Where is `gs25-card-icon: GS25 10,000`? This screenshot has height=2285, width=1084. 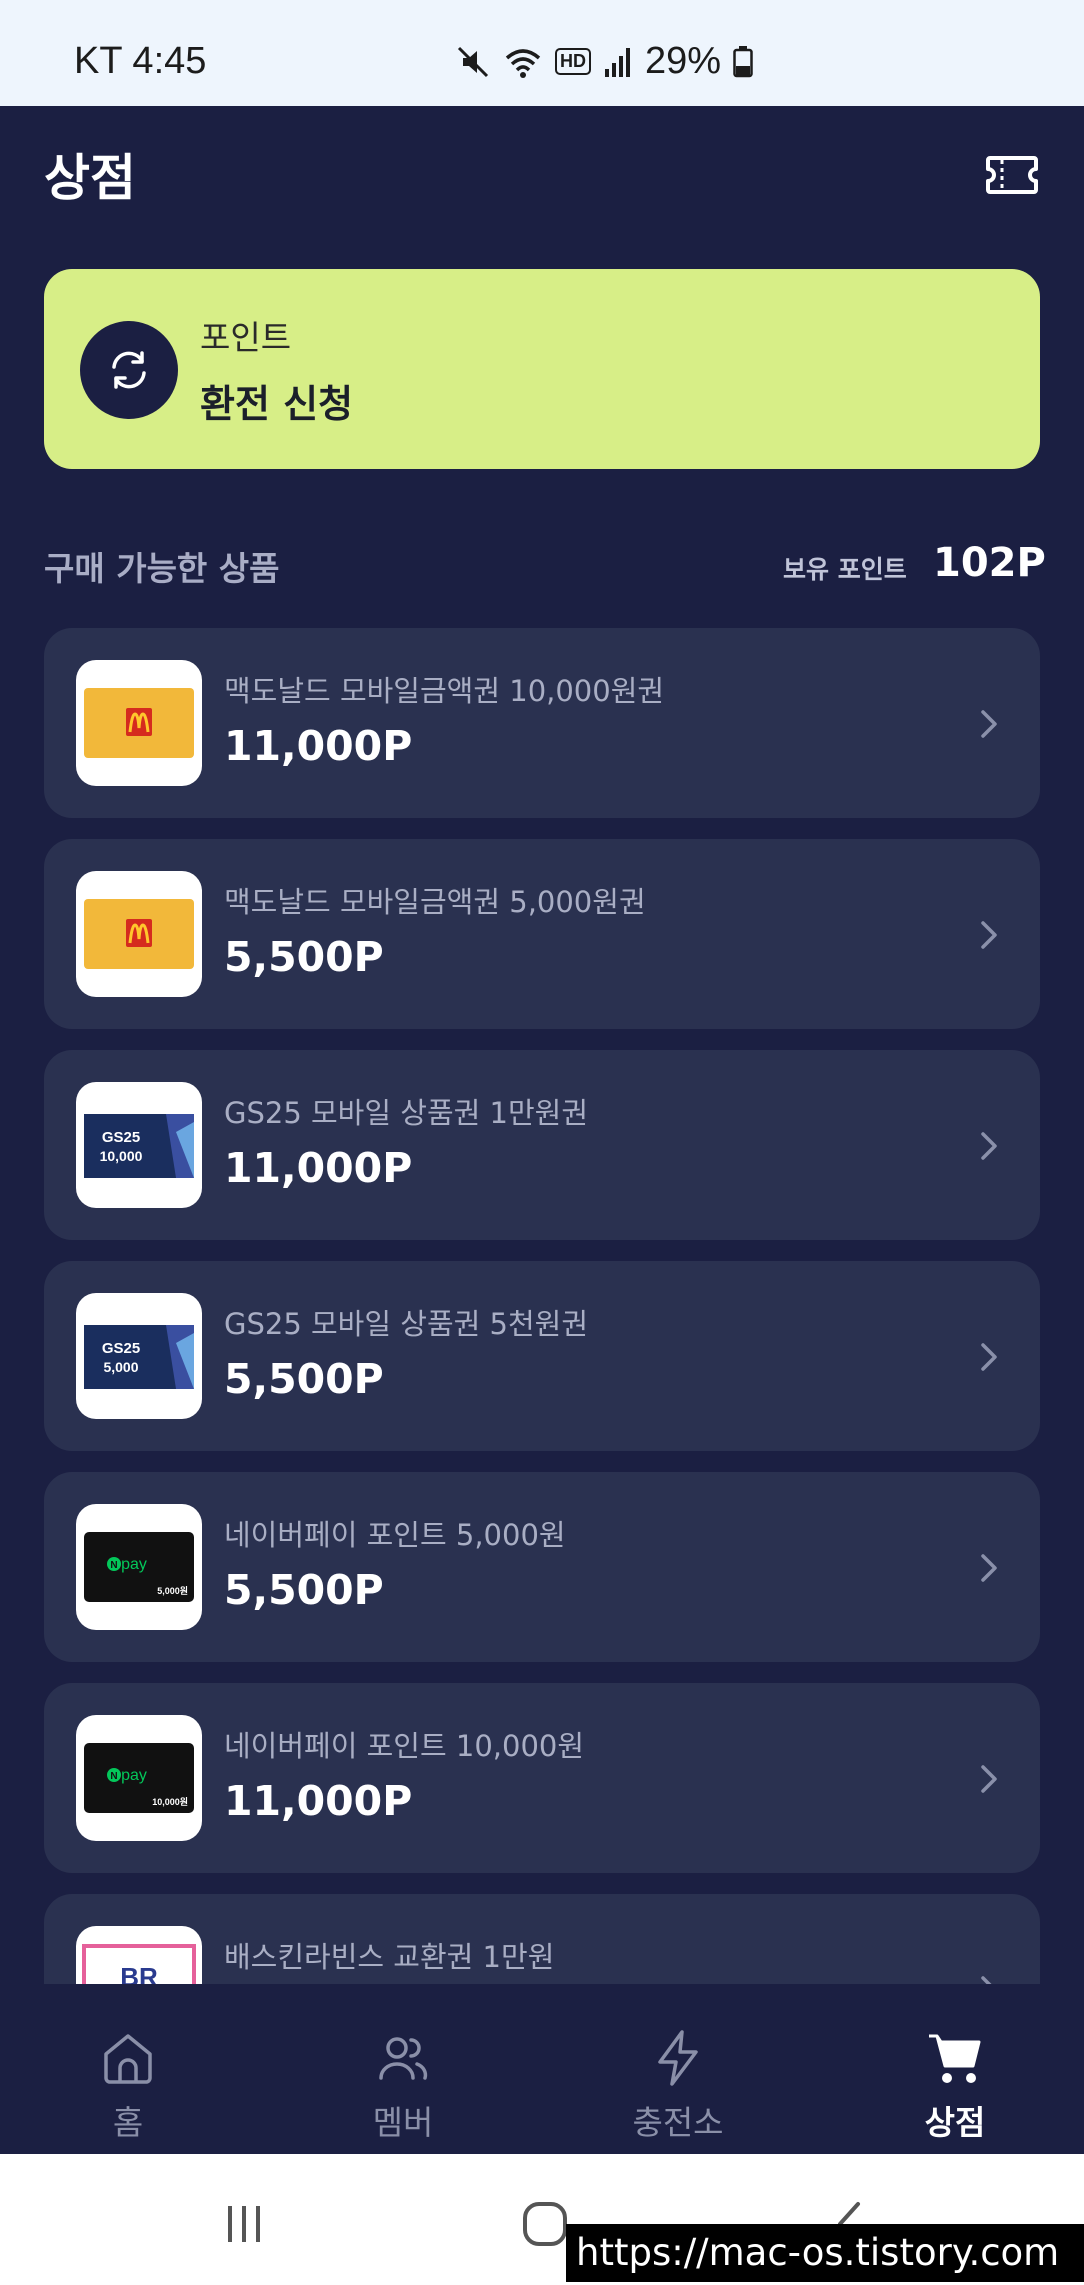
gs25-card-icon: GS25 10,000 is located at coordinates (139, 1146).